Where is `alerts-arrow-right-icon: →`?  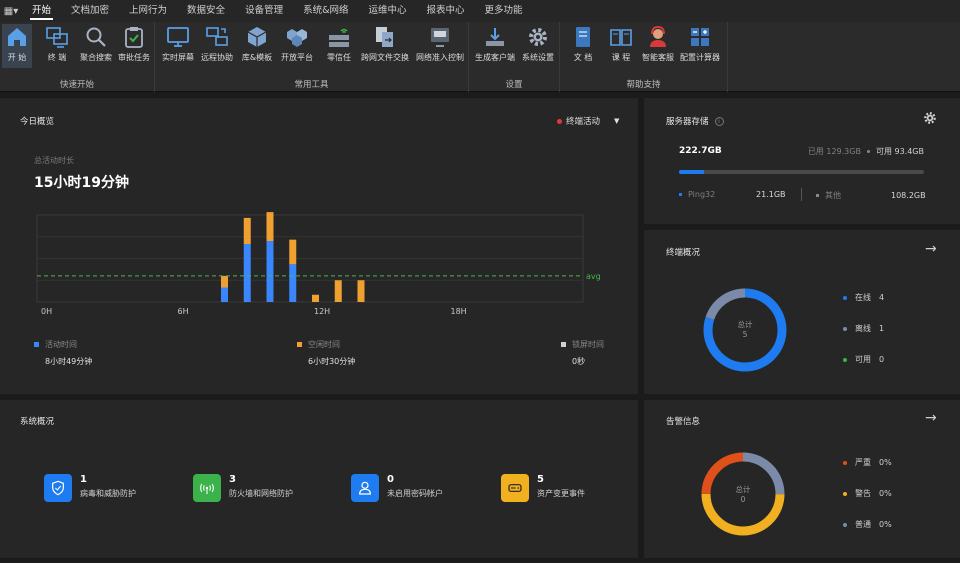 alerts-arrow-right-icon: → is located at coordinates (931, 418).